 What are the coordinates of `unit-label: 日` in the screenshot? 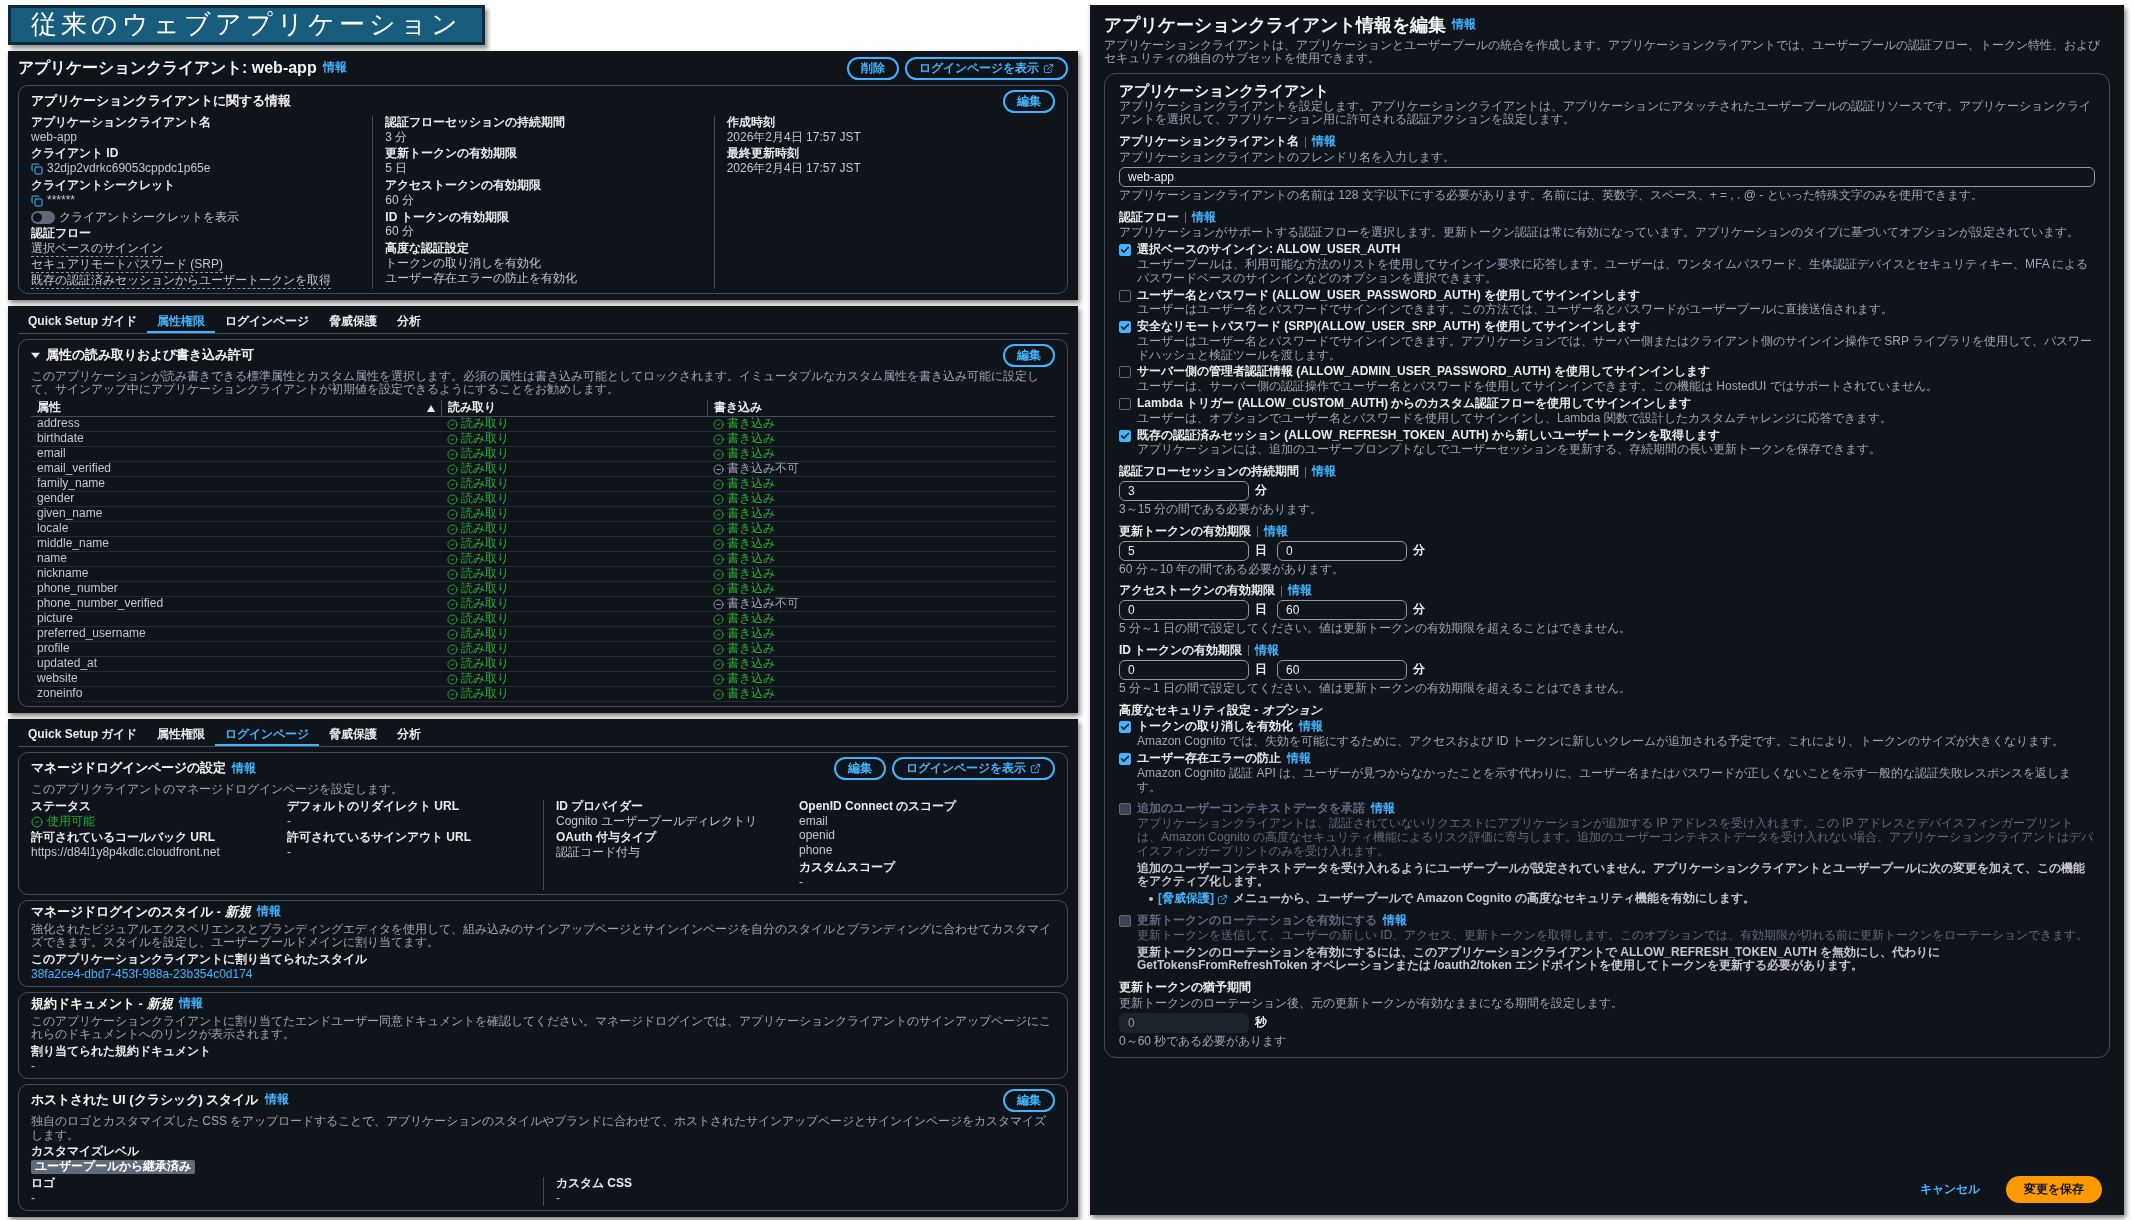 It's located at (1261, 550).